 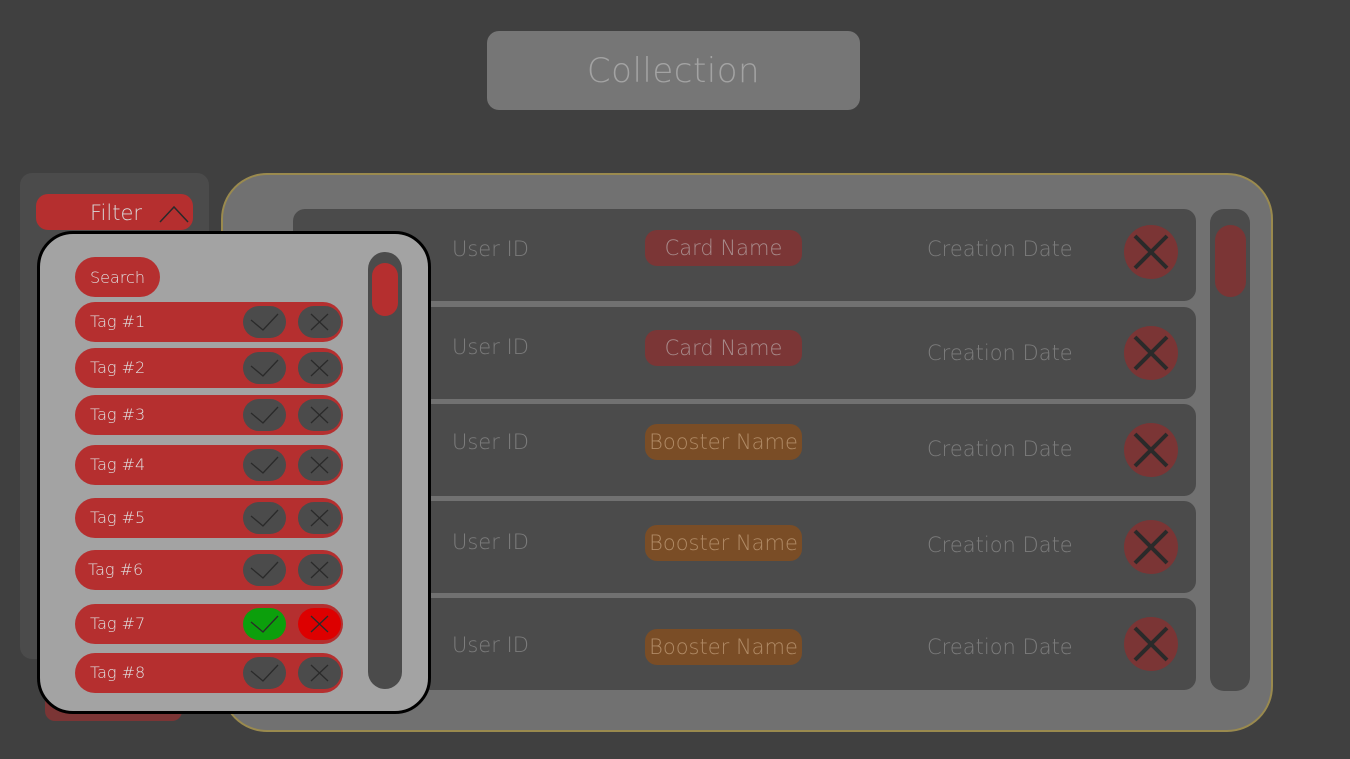 What do you see at coordinates (118, 464) in the screenshot?
I see `tag-label: Tag #4` at bounding box center [118, 464].